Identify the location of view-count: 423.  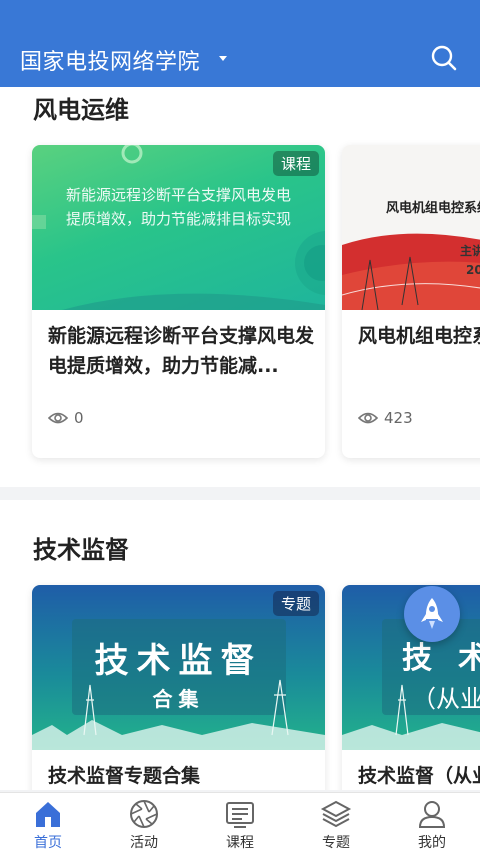
(385, 418).